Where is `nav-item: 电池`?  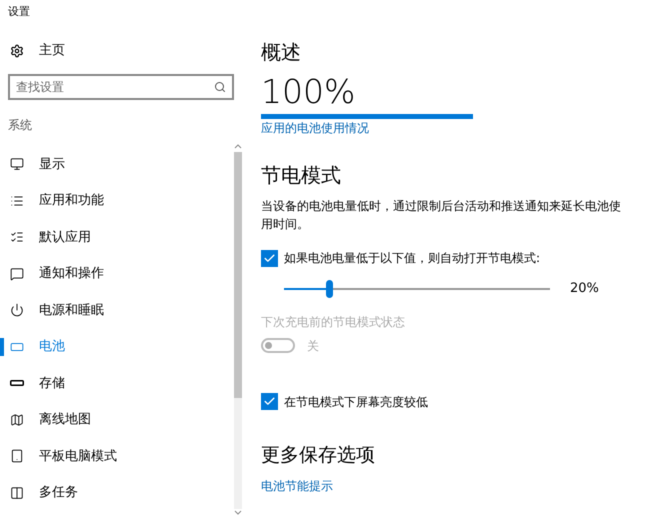
nav-item: 电池 is located at coordinates (114, 346).